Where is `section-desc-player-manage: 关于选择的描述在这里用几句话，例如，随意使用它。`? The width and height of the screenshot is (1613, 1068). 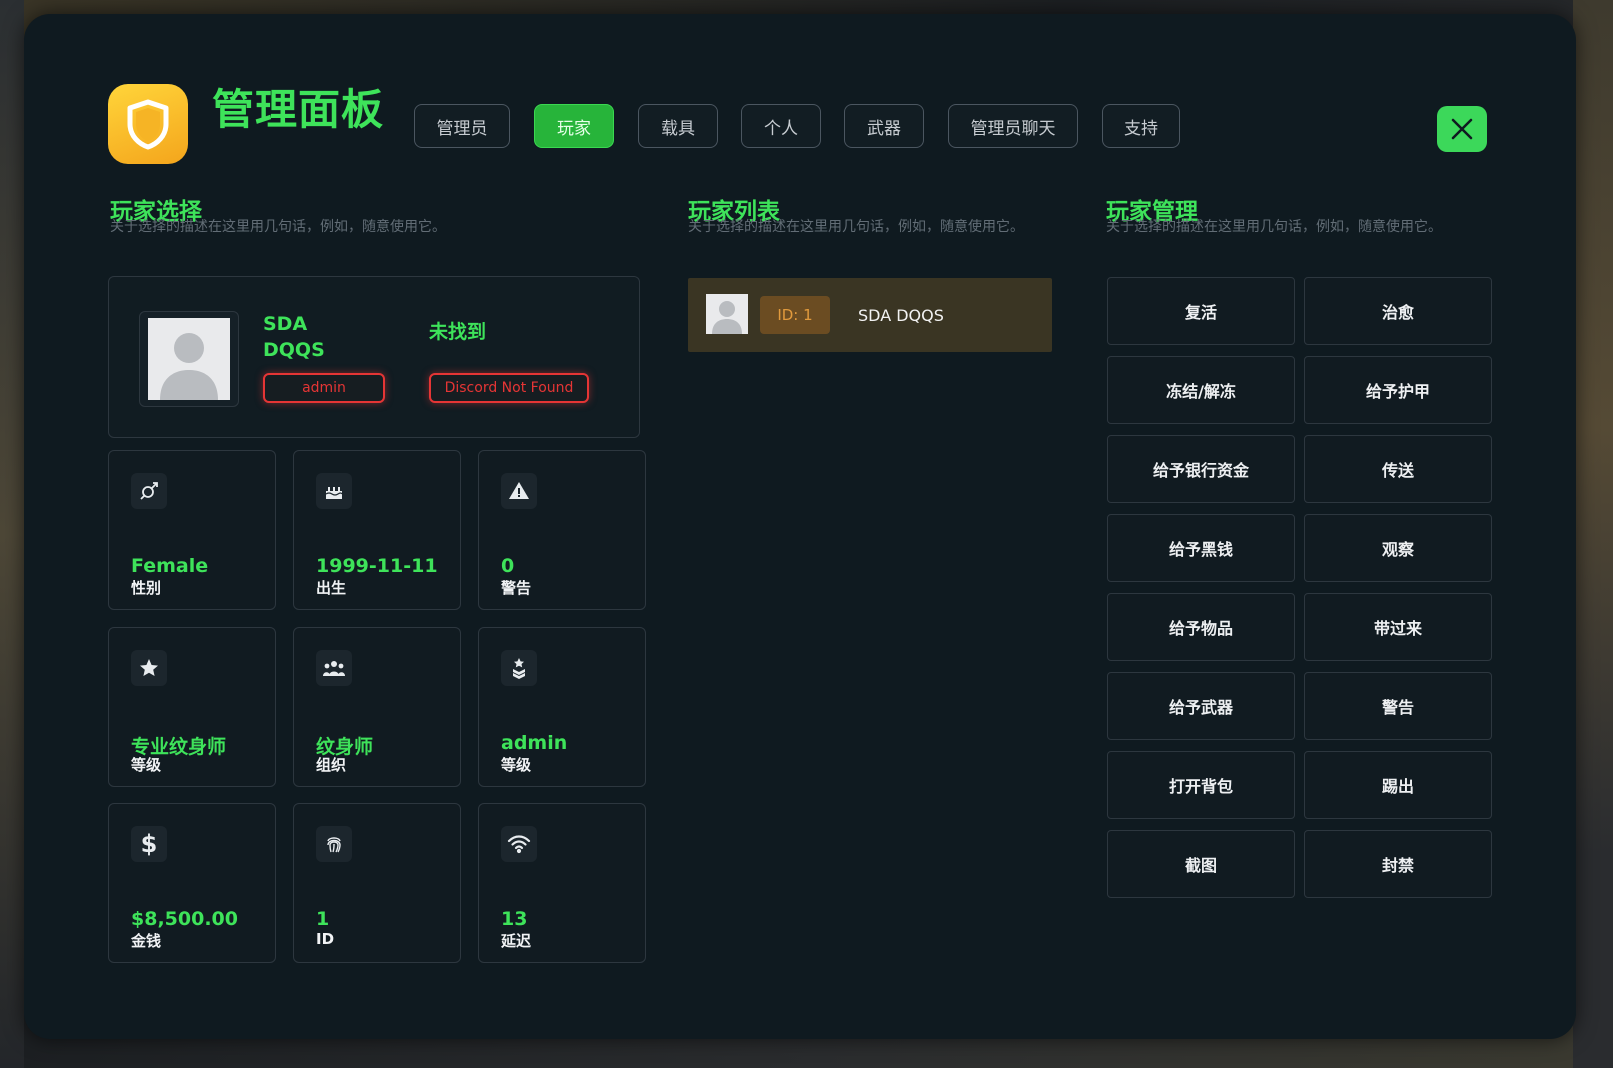 section-desc-player-manage: 关于选择的描述在这里用几句话，例如，随意使用它。 is located at coordinates (1274, 227).